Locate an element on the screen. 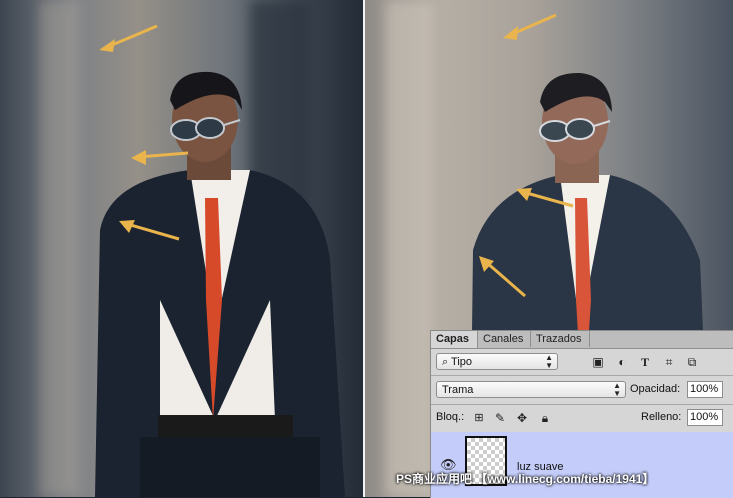 The width and height of the screenshot is (733, 498). filter-type-label: Tipo is located at coordinates (462, 362).